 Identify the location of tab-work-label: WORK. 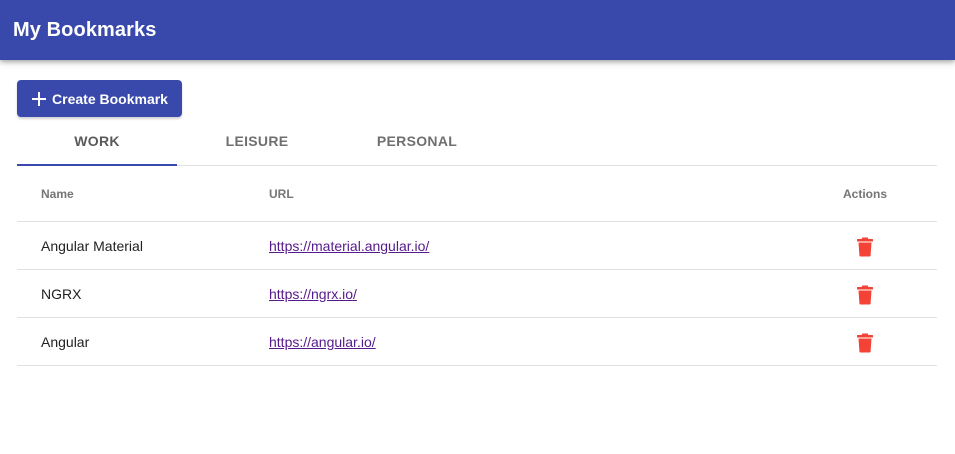
(97, 141).